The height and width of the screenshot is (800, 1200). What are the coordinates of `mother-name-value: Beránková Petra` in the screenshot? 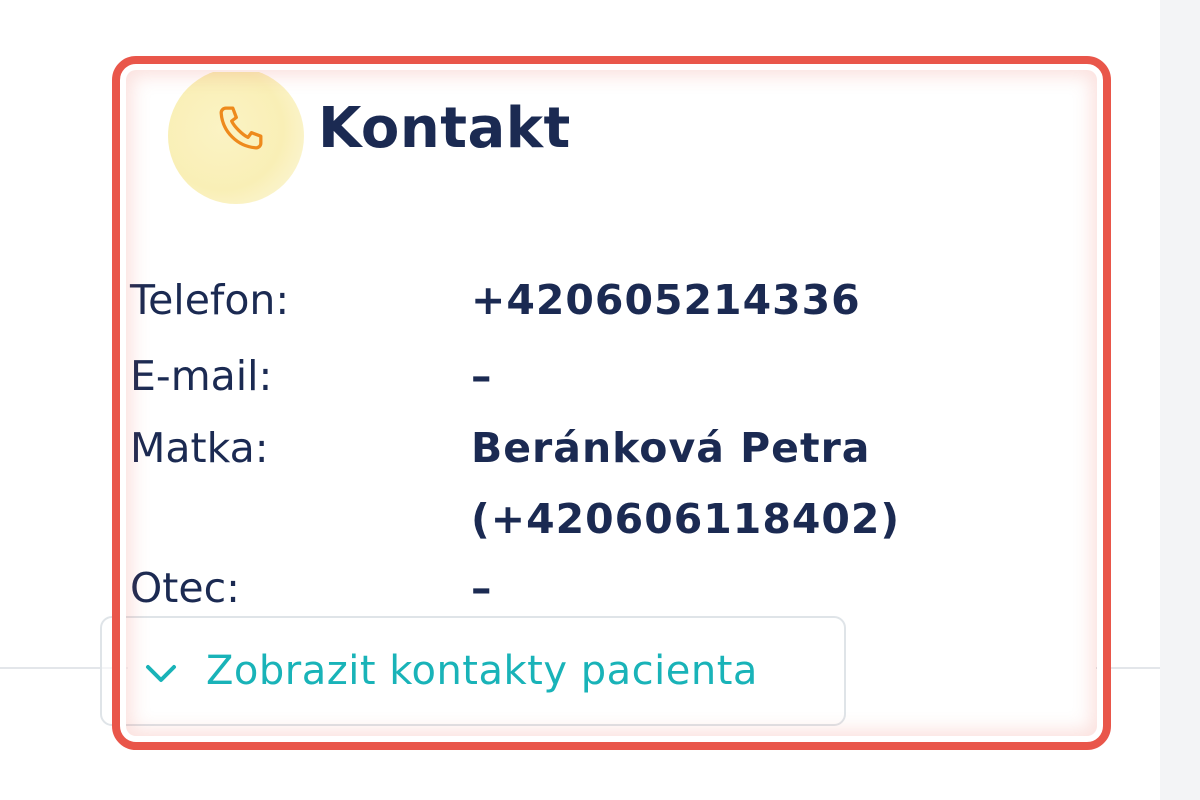 It's located at (671, 448).